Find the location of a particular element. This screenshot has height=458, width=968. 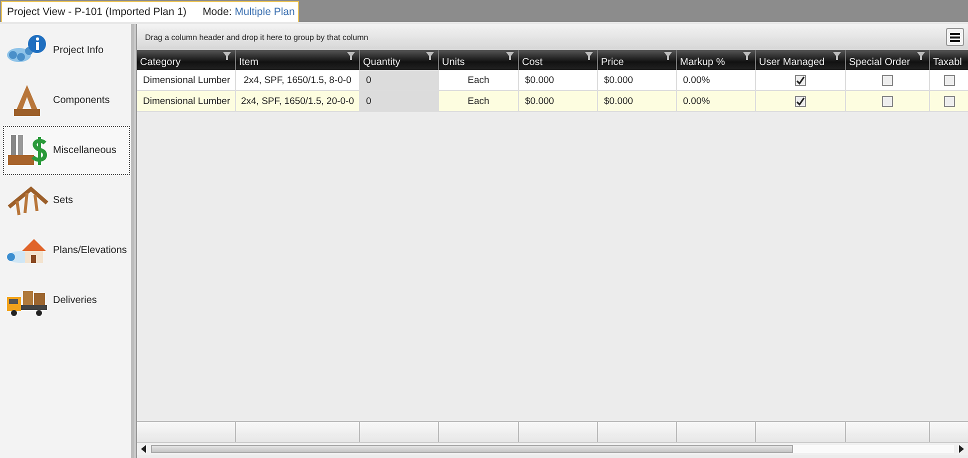

menu-icon is located at coordinates (955, 37).